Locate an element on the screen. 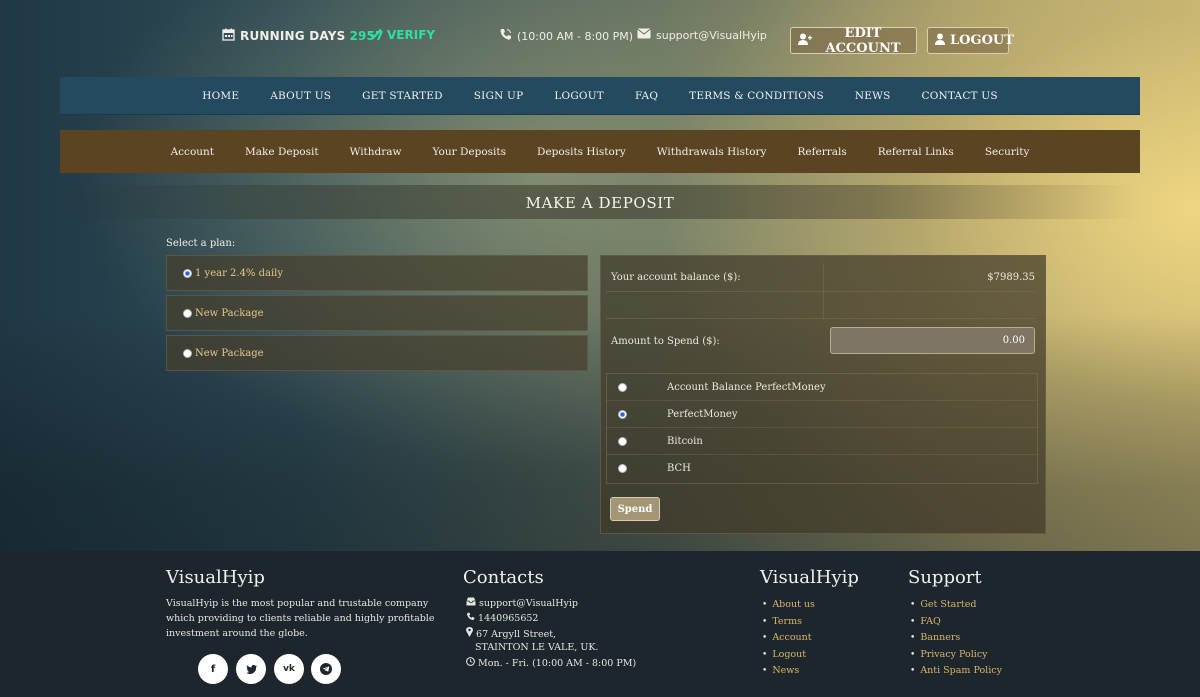 This screenshot has height=697, width=1200. user-plus-icon is located at coordinates (805, 40).